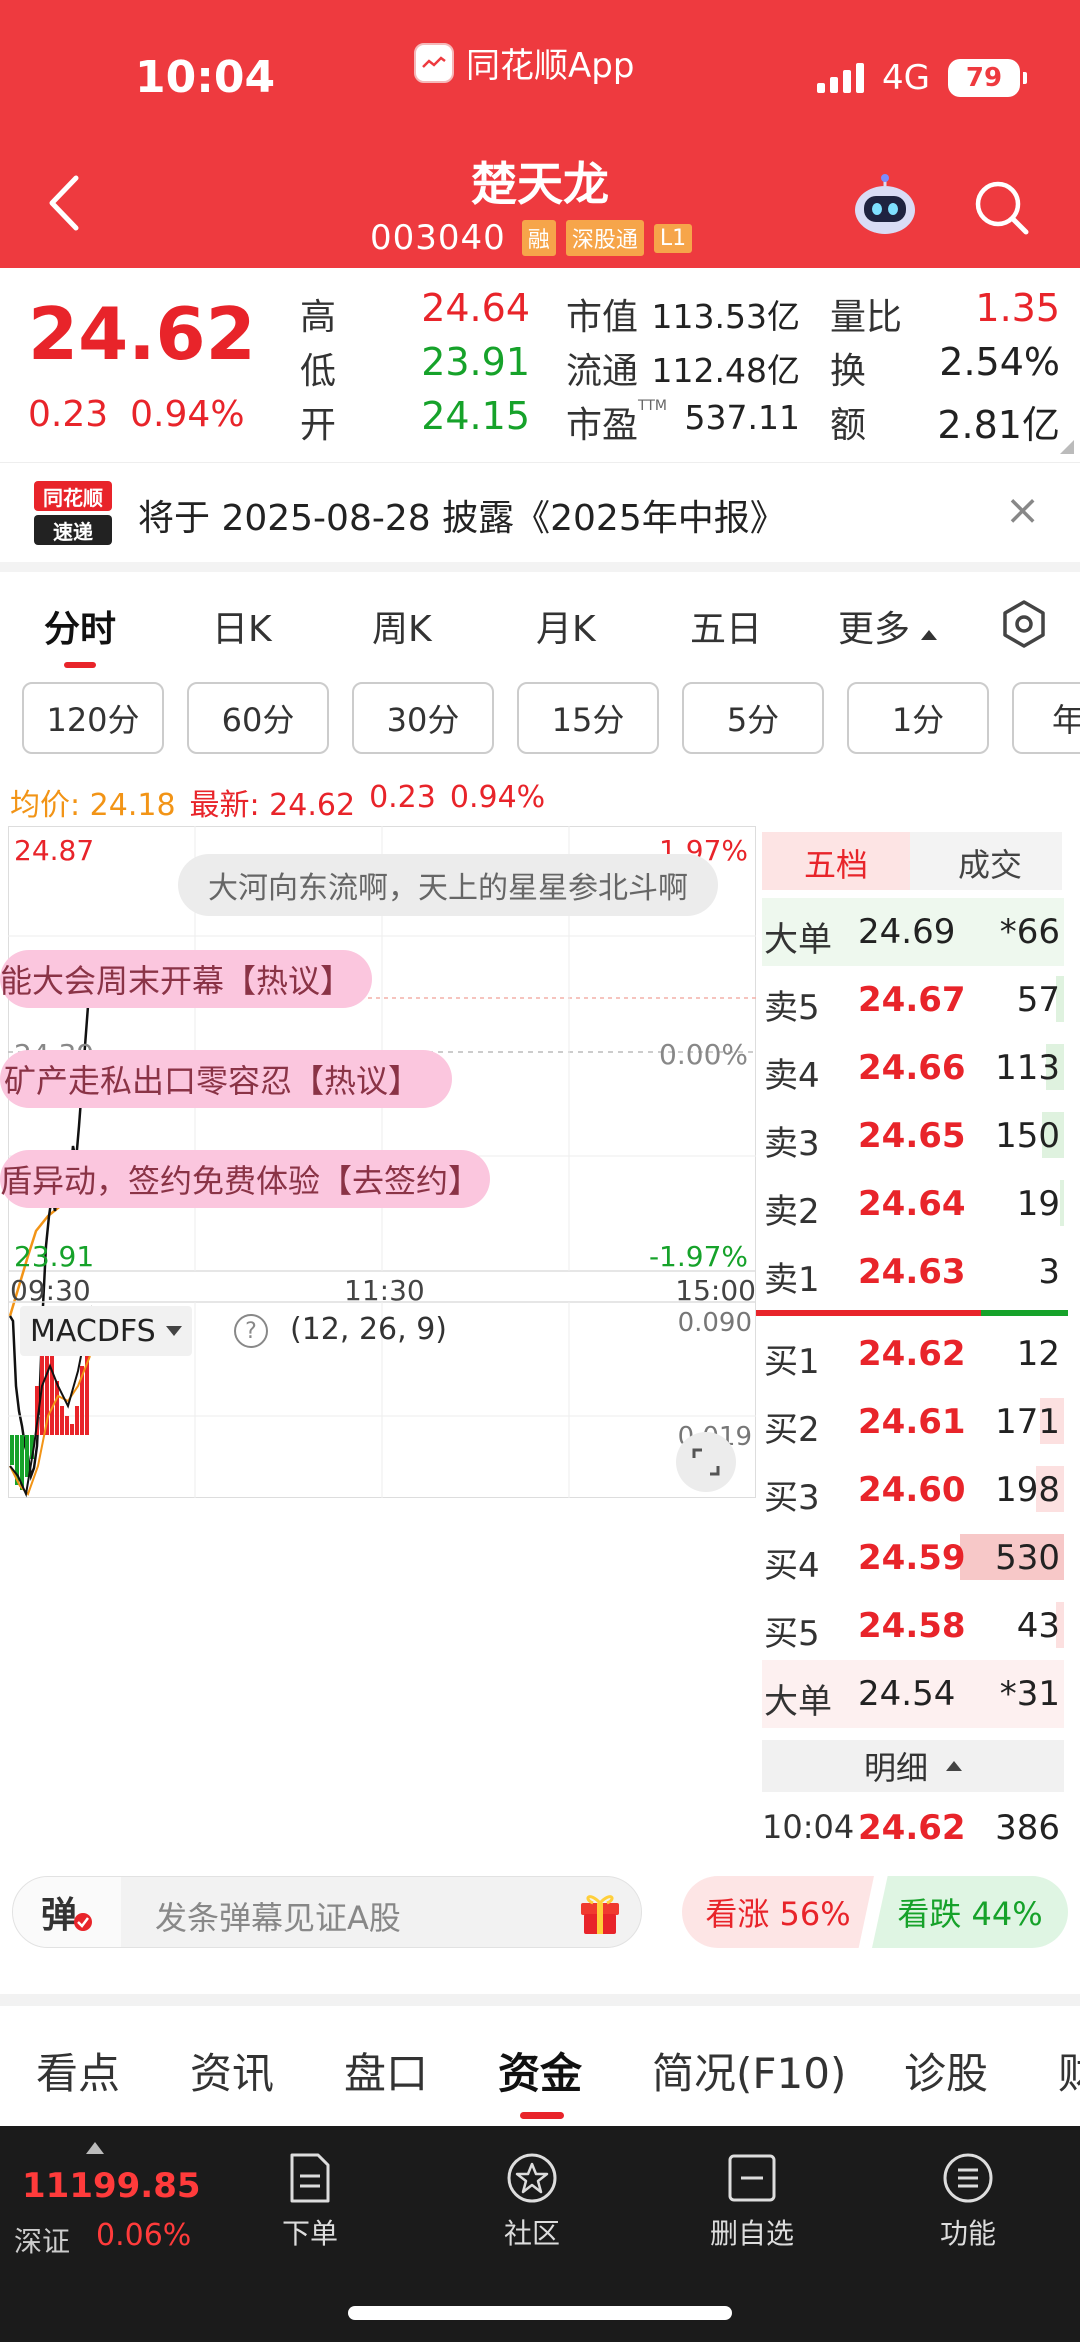  Describe the element at coordinates (866, 317) in the screenshot. I see `volratio-label: 量比` at that location.